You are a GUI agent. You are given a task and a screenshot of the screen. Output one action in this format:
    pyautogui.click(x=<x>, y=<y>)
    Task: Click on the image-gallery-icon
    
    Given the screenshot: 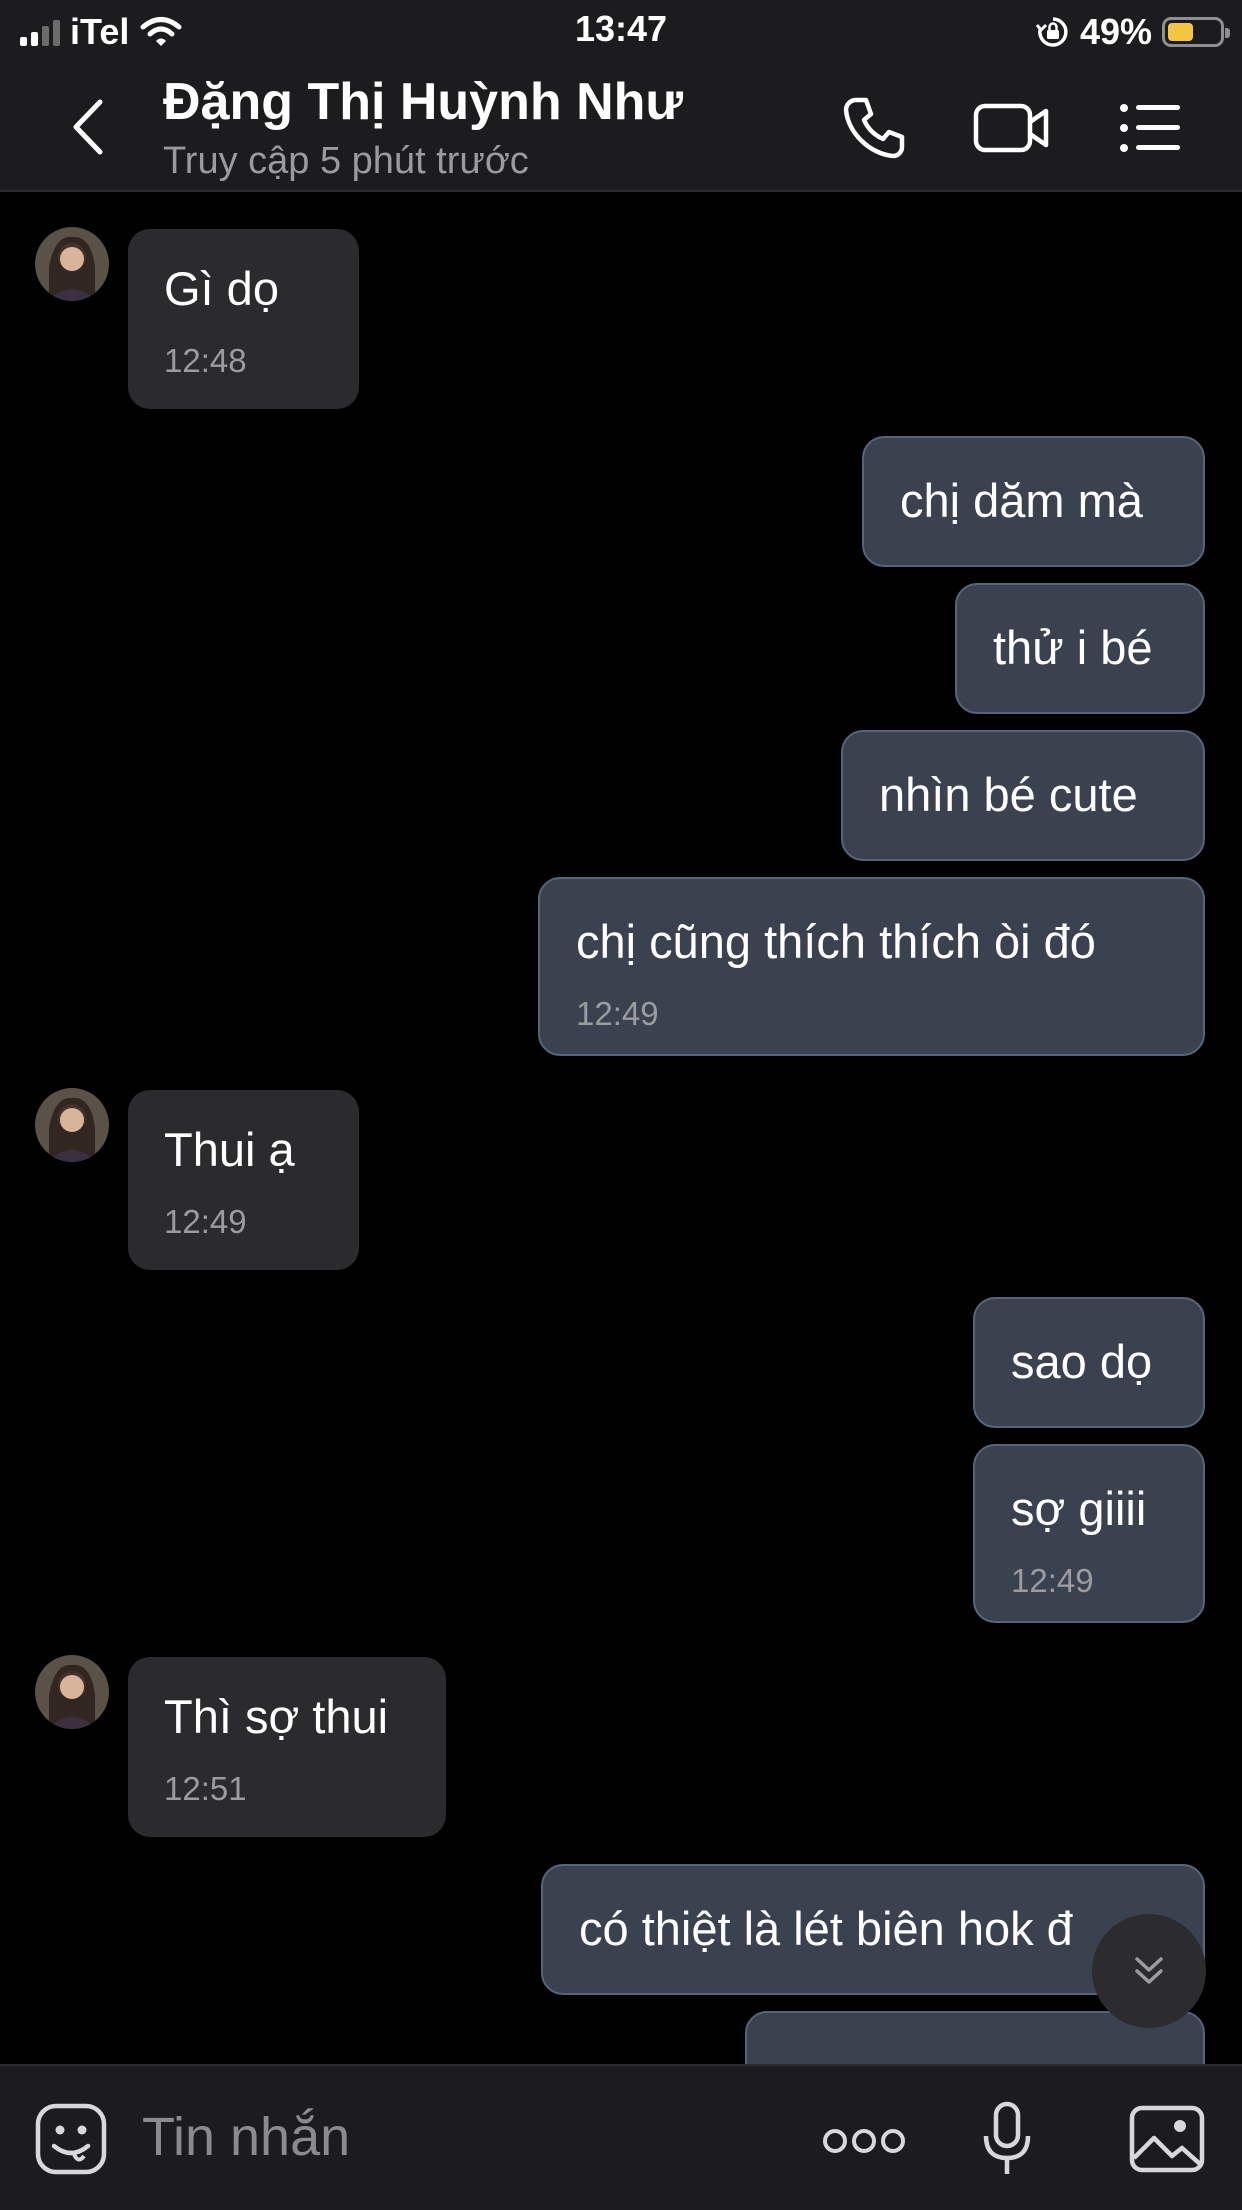 What is the action you would take?
    pyautogui.click(x=1167, y=2139)
    